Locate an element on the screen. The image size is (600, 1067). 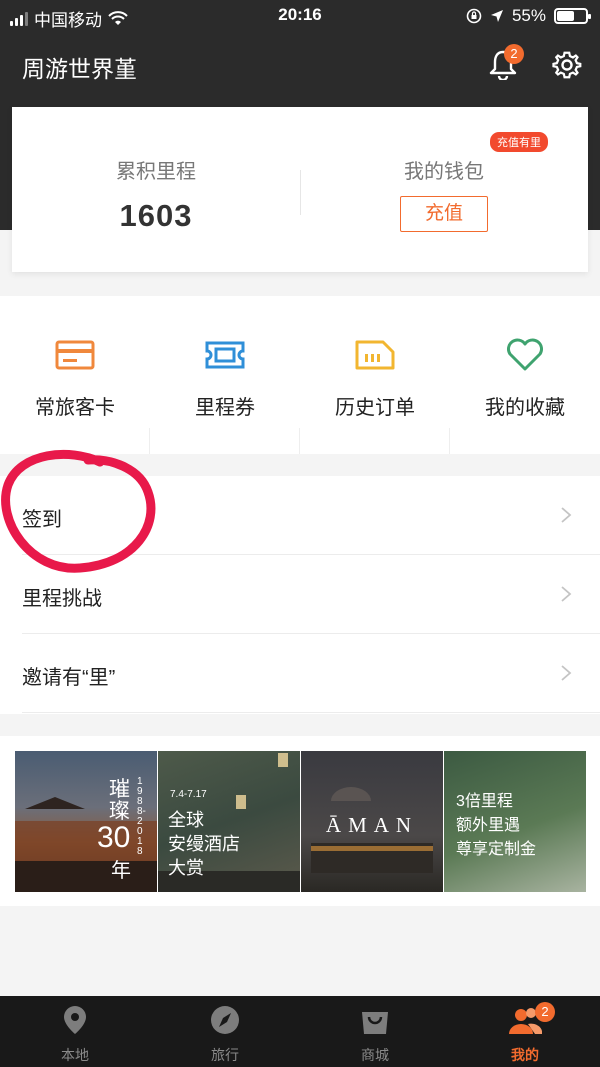
tab-travel: 旅行 is located at coordinates (225, 1031).